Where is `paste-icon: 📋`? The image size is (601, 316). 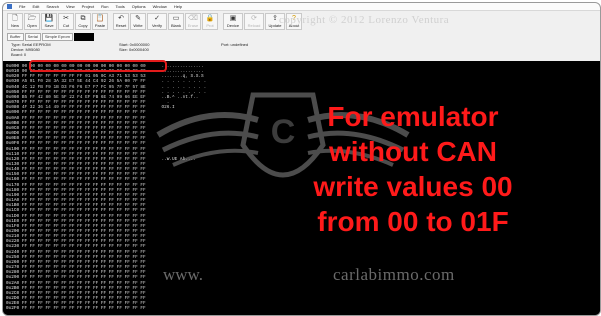
paste-icon: 📋 is located at coordinates (100, 18).